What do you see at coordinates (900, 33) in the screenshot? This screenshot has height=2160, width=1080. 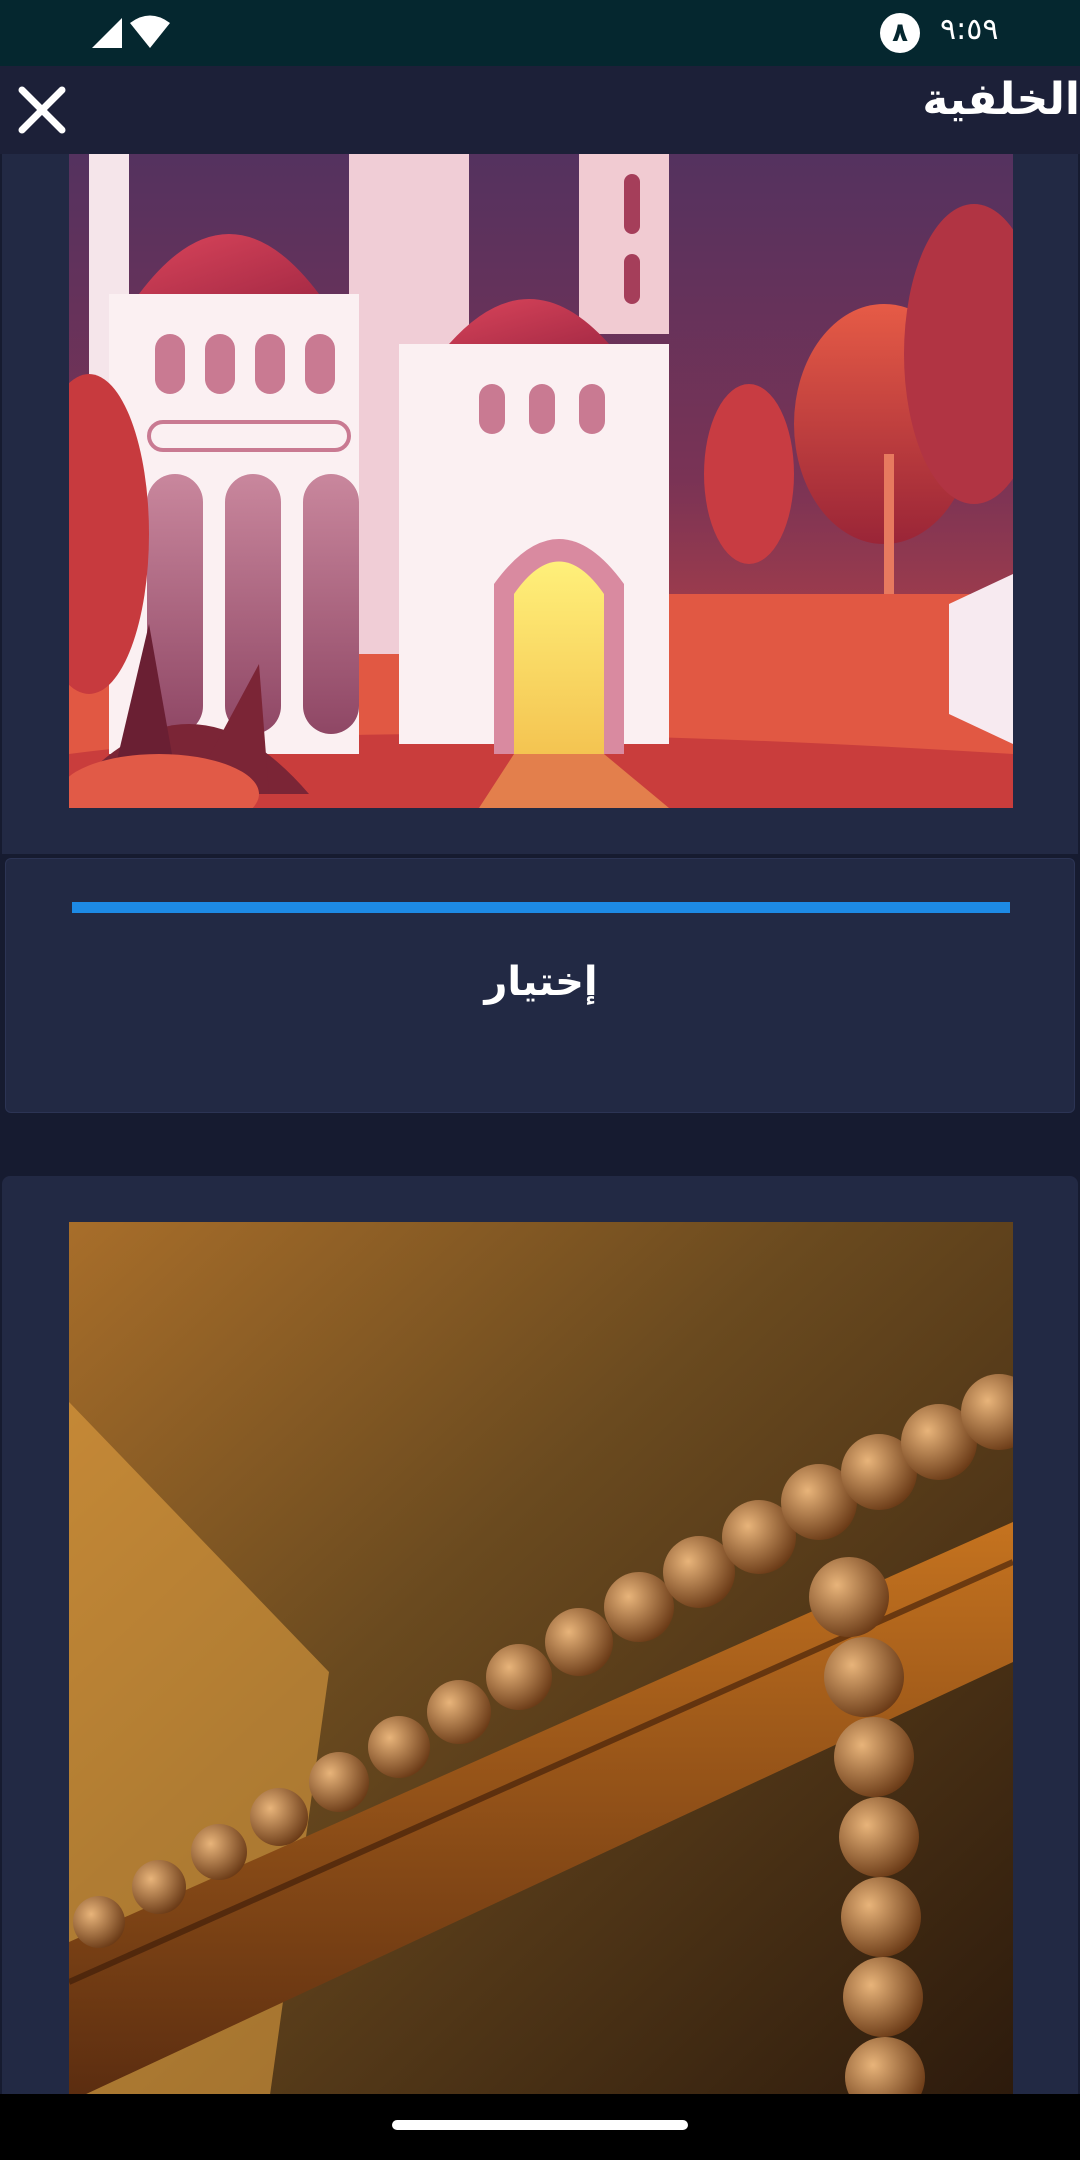 I see `notification-badge-icon: ٨` at bounding box center [900, 33].